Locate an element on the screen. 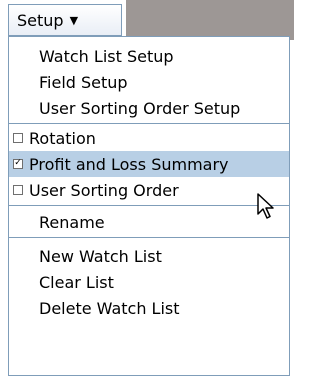 This screenshot has height=376, width=320. menu-item-label: Clear List is located at coordinates (76, 282).